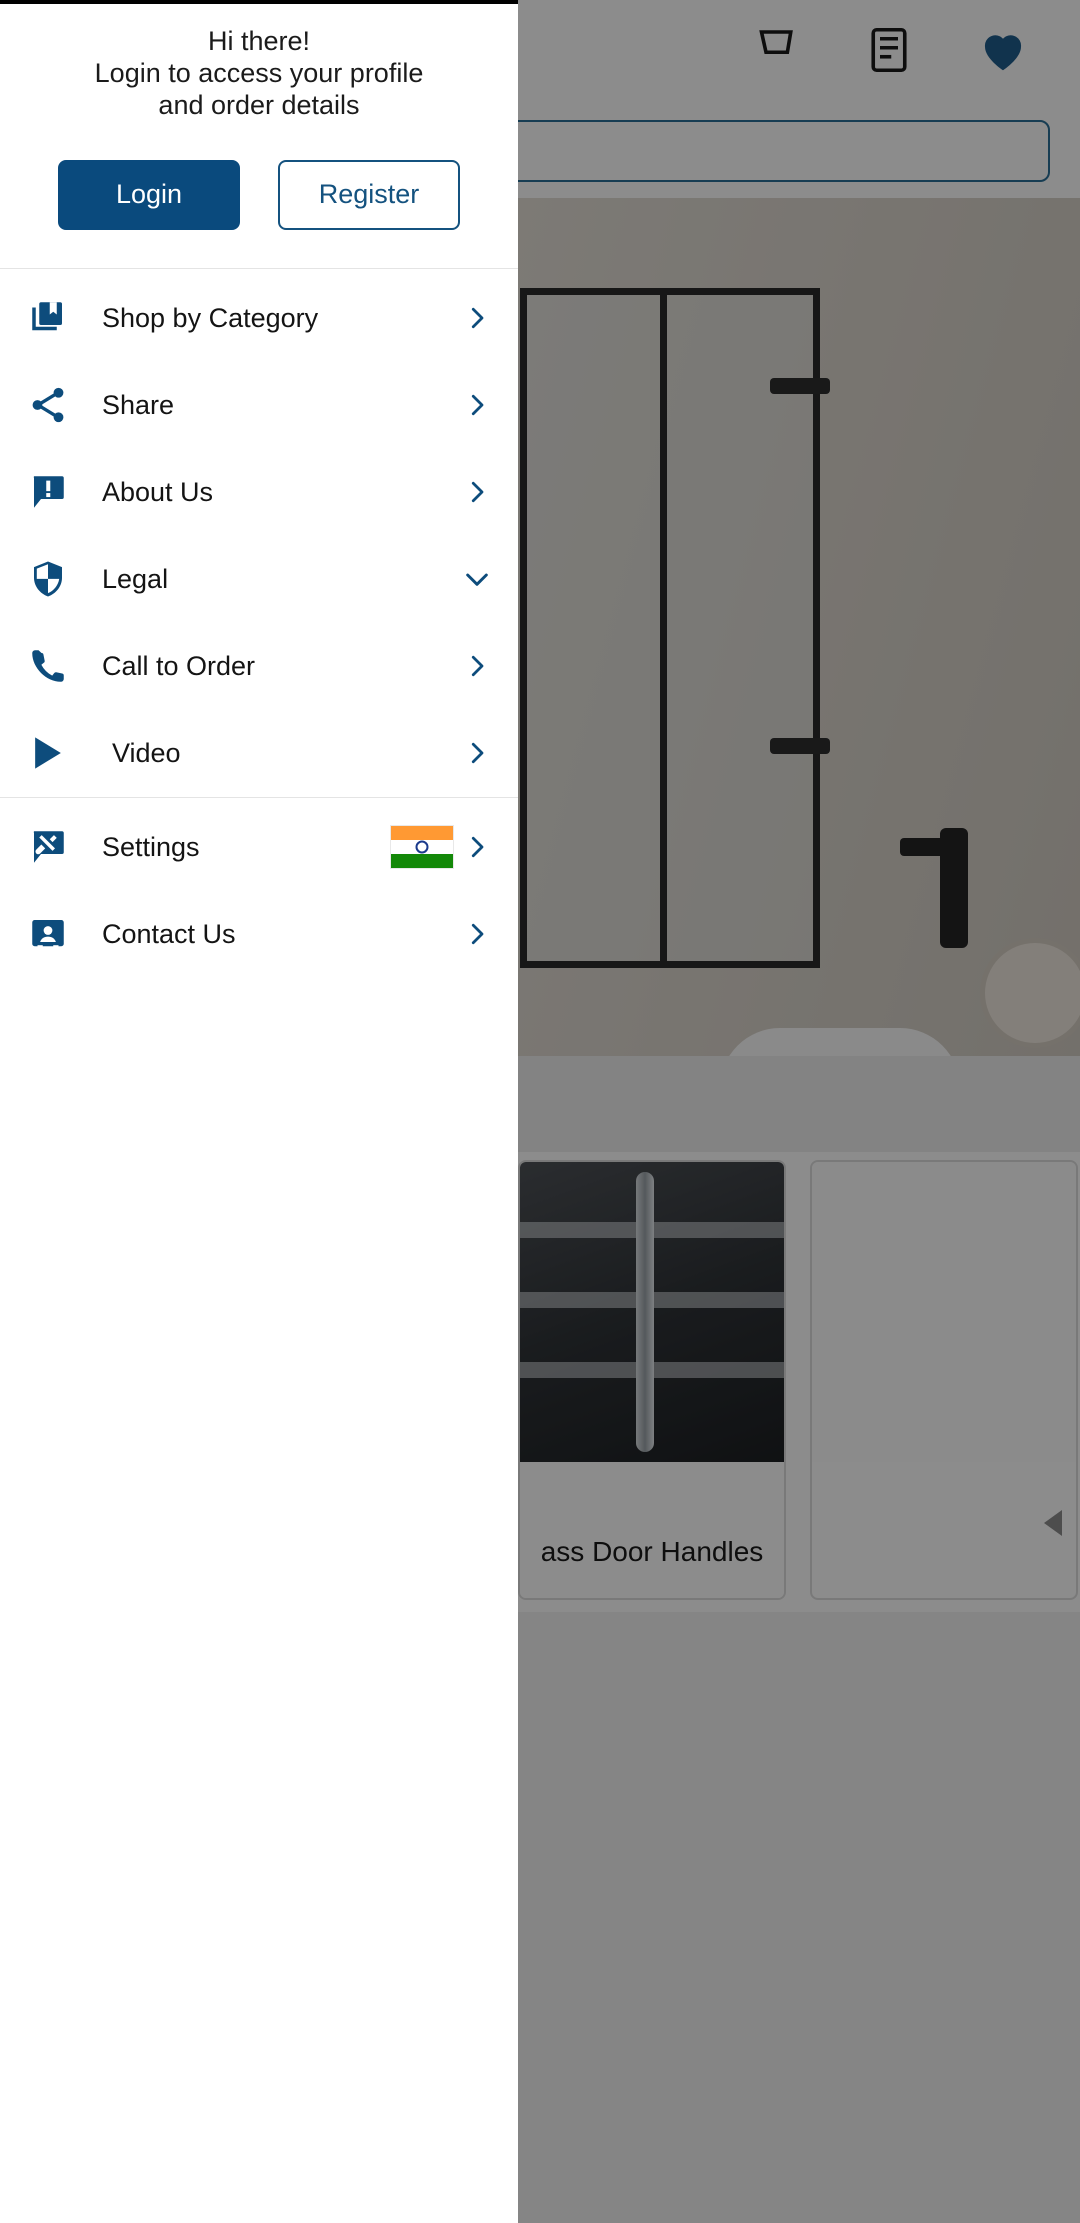  I want to click on greeting-line-3: and order details, so click(259, 104).